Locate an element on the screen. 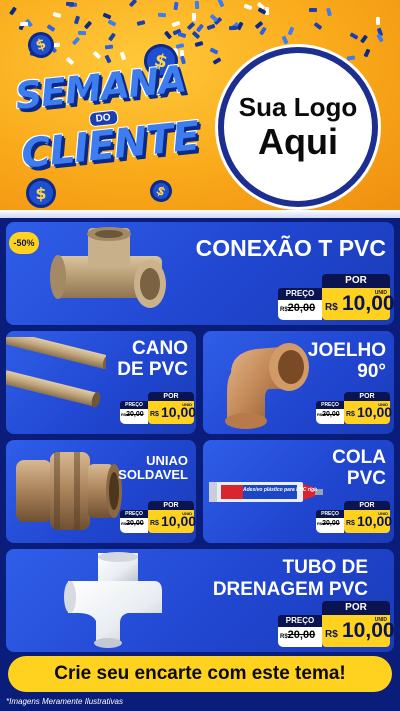 This screenshot has width=400, height=711. title-word-cliente: CLIENTE is located at coordinates (110, 145).